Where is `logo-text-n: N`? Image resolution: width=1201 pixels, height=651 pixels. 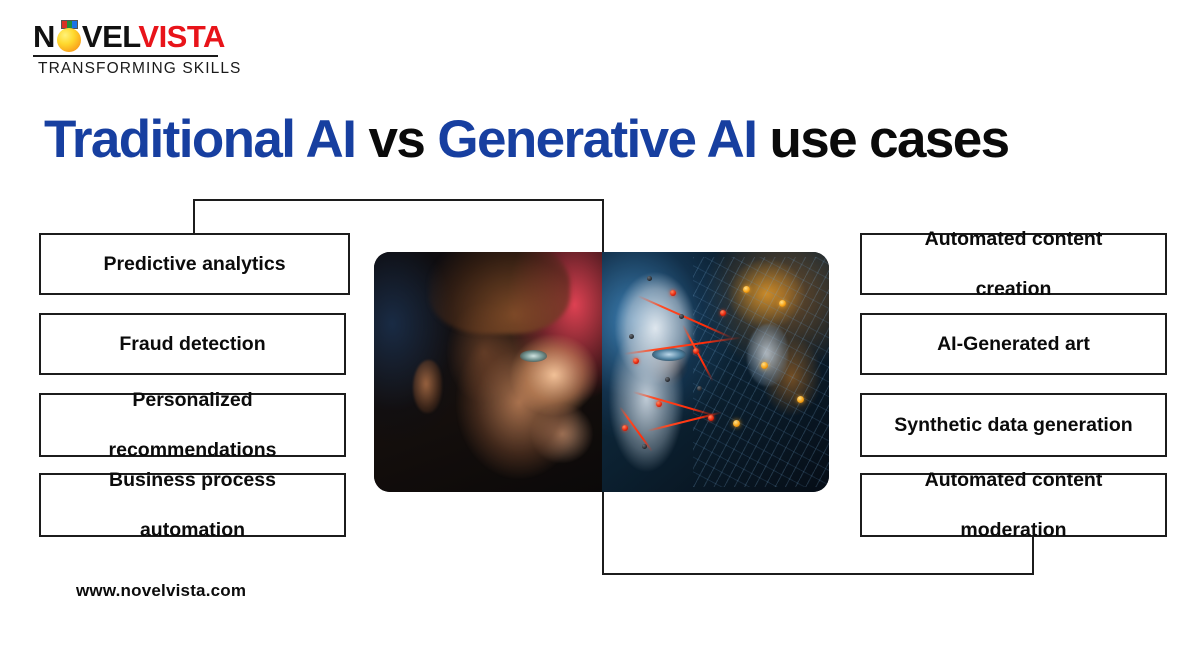
logo-text-n: N is located at coordinates (44, 36).